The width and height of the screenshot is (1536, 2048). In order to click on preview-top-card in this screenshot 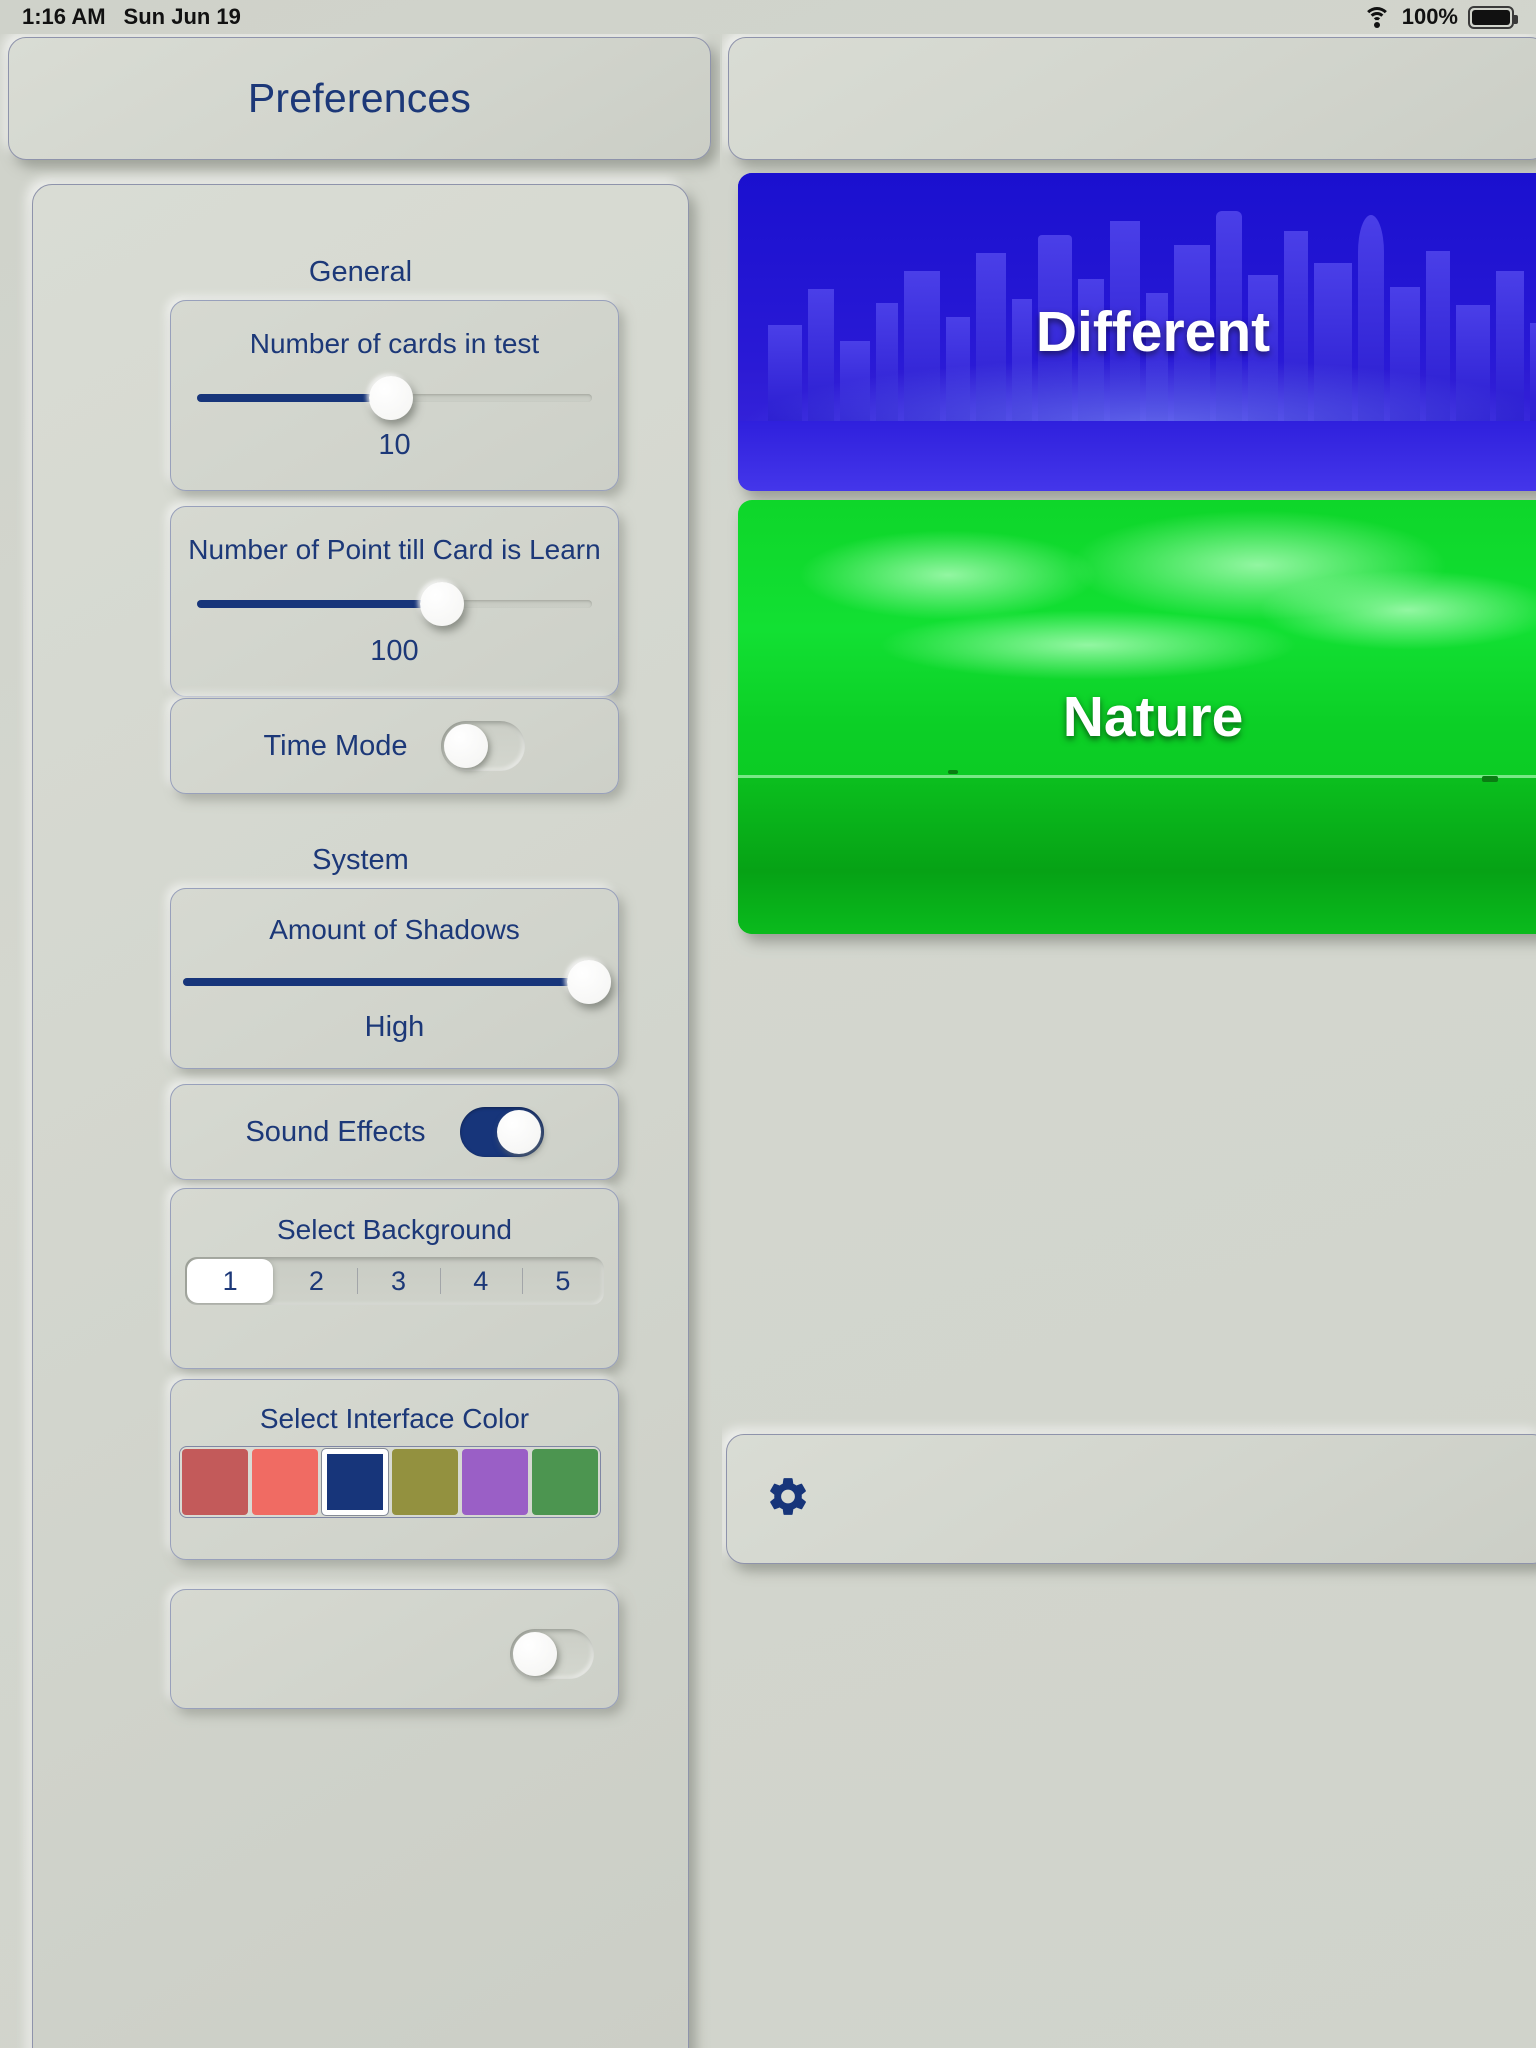, I will do `click(1132, 98)`.